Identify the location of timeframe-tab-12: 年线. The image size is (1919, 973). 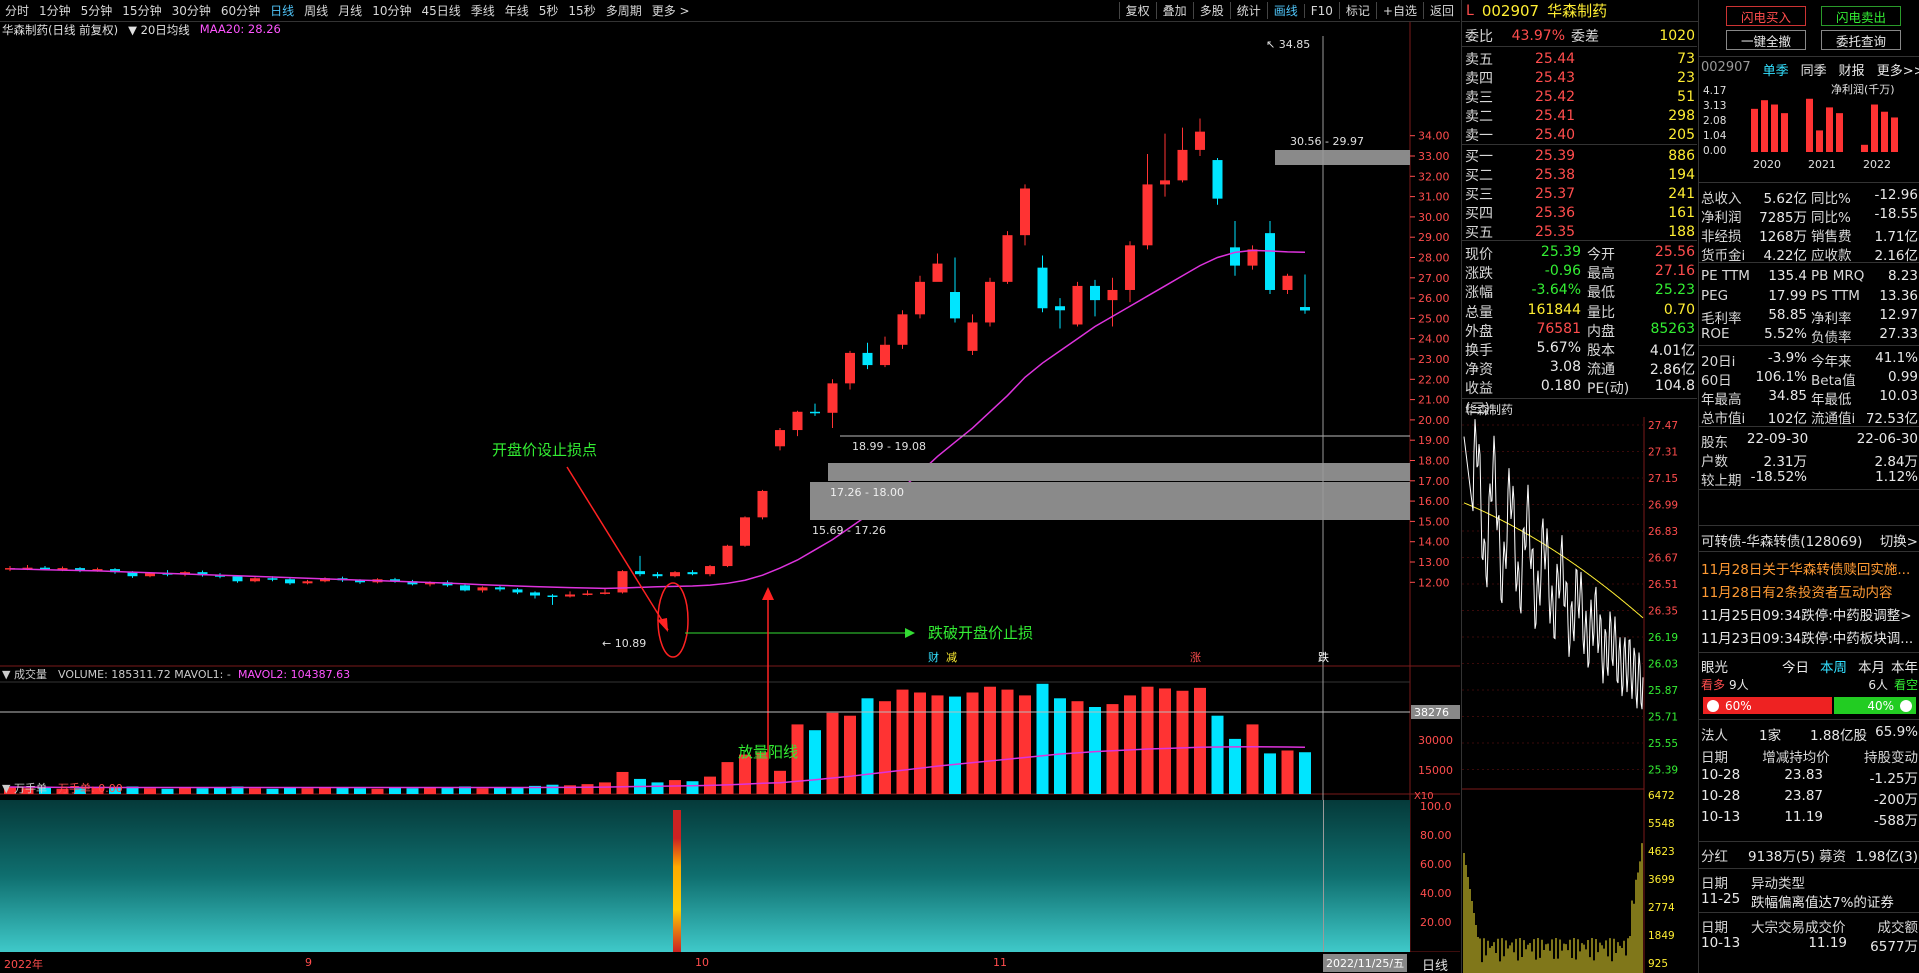
(517, 10).